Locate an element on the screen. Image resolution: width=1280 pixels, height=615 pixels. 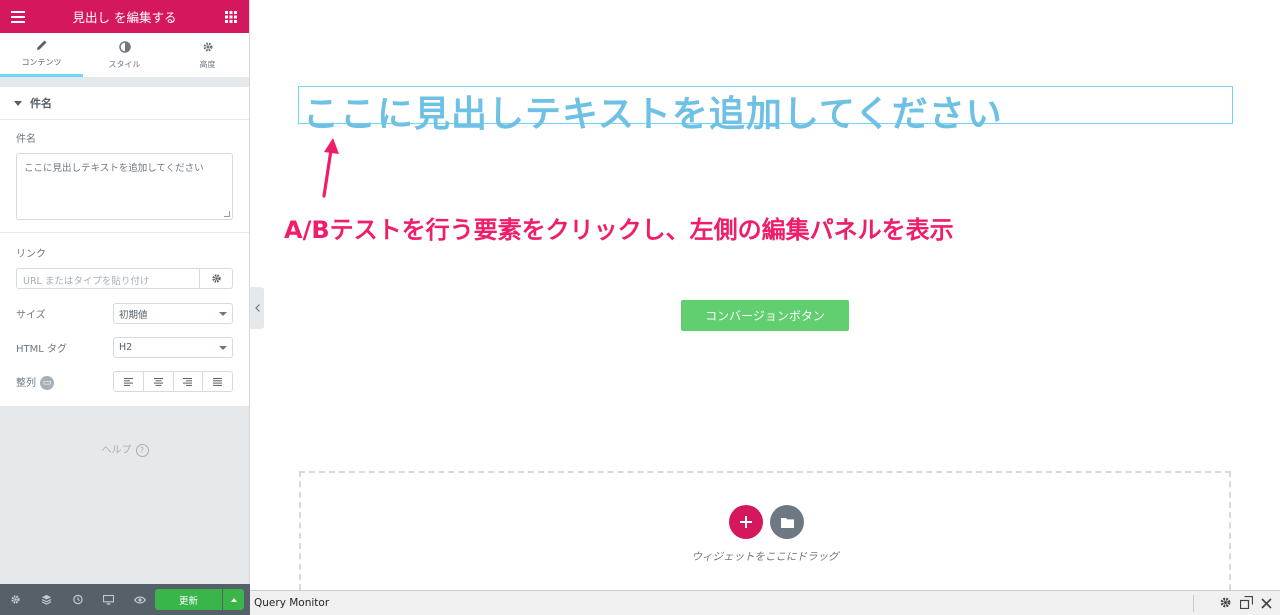
tab-style: スタイル is located at coordinates (124, 55).